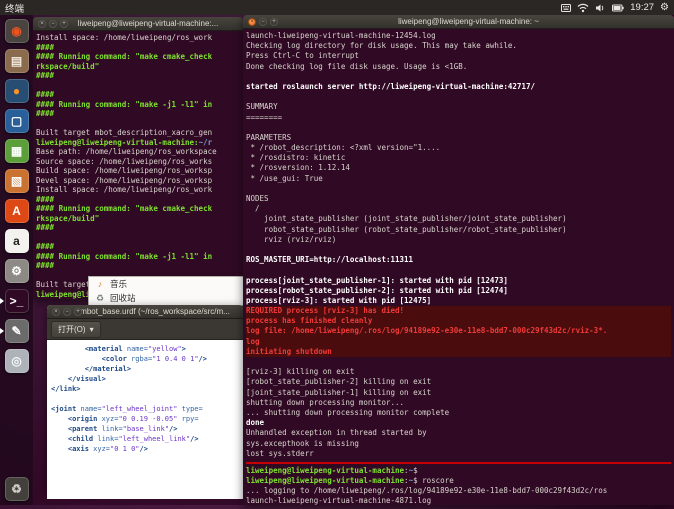 The width and height of the screenshot is (674, 509). What do you see at coordinates (566, 8) in the screenshot?
I see `input-method-icon` at bounding box center [566, 8].